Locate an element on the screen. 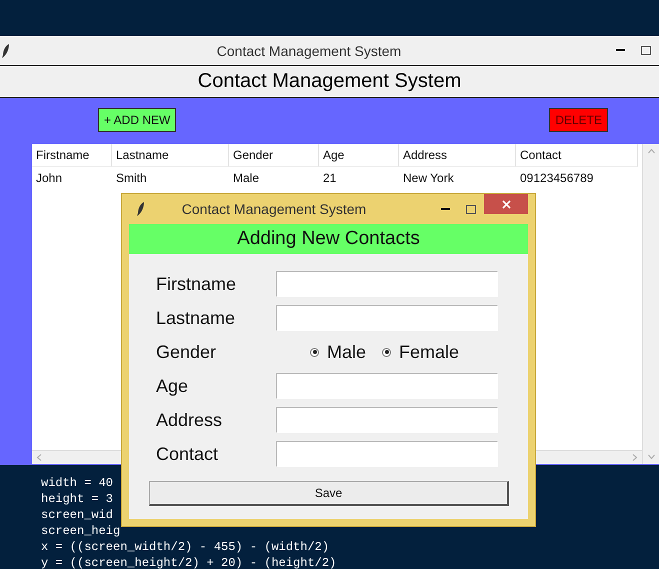  table-cell-text: Smith is located at coordinates (131, 178).